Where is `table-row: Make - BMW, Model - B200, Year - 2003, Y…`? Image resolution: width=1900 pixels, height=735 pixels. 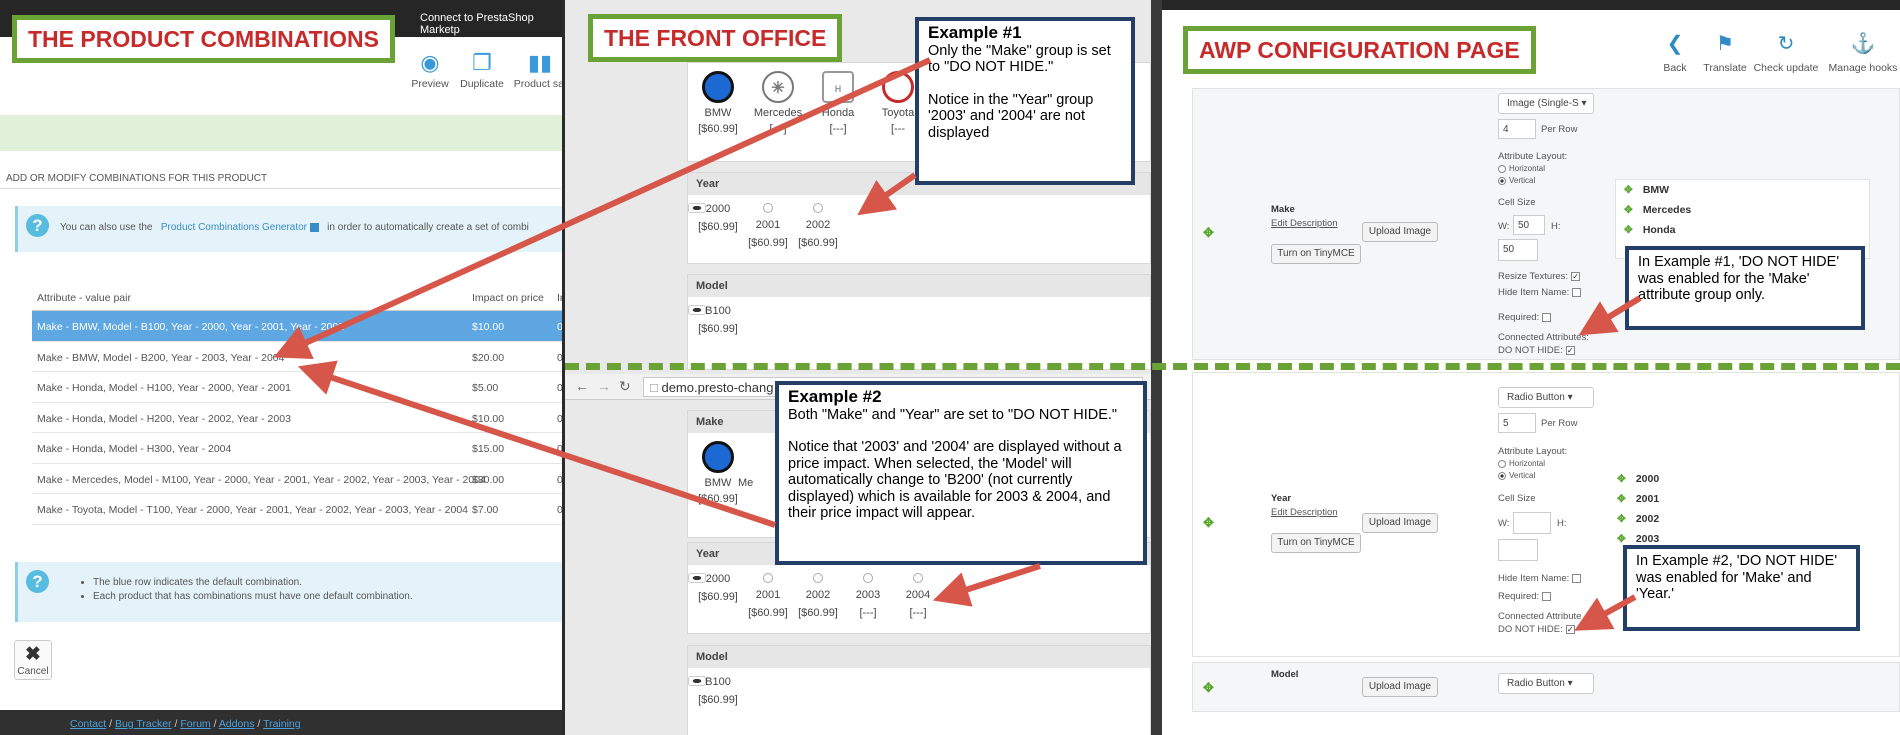
table-row: Make - BMW, Model - B200, Year - 2003, Y… is located at coordinates (298, 357).